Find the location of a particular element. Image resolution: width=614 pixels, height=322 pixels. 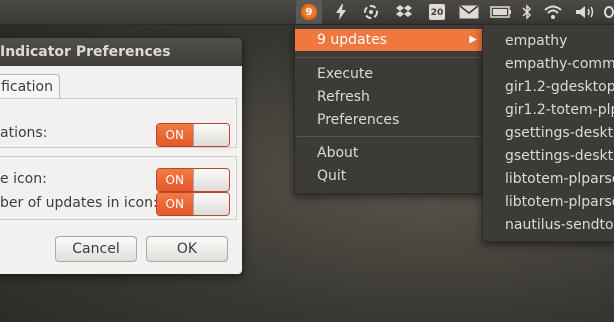

updates-badge: 9 is located at coordinates (309, 12).